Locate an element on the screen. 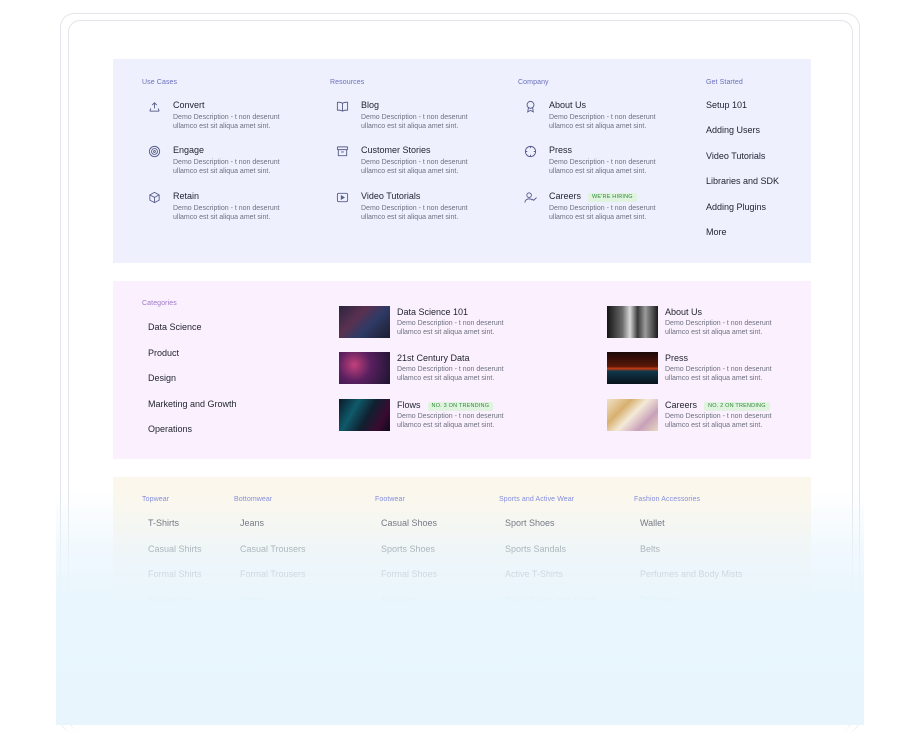  award-icon is located at coordinates (530, 106).